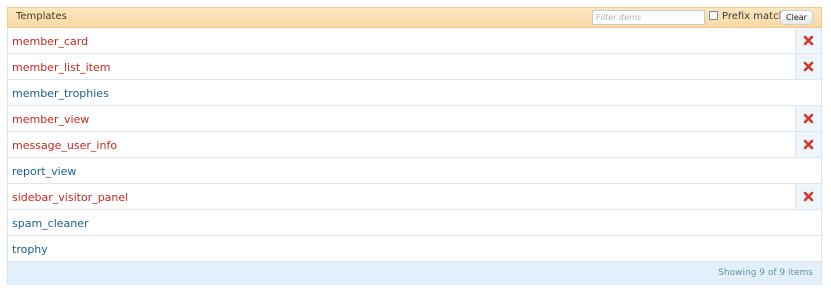 This screenshot has height=300, width=831. Describe the element at coordinates (414, 67) in the screenshot. I see `template-row: member_list_item` at that location.